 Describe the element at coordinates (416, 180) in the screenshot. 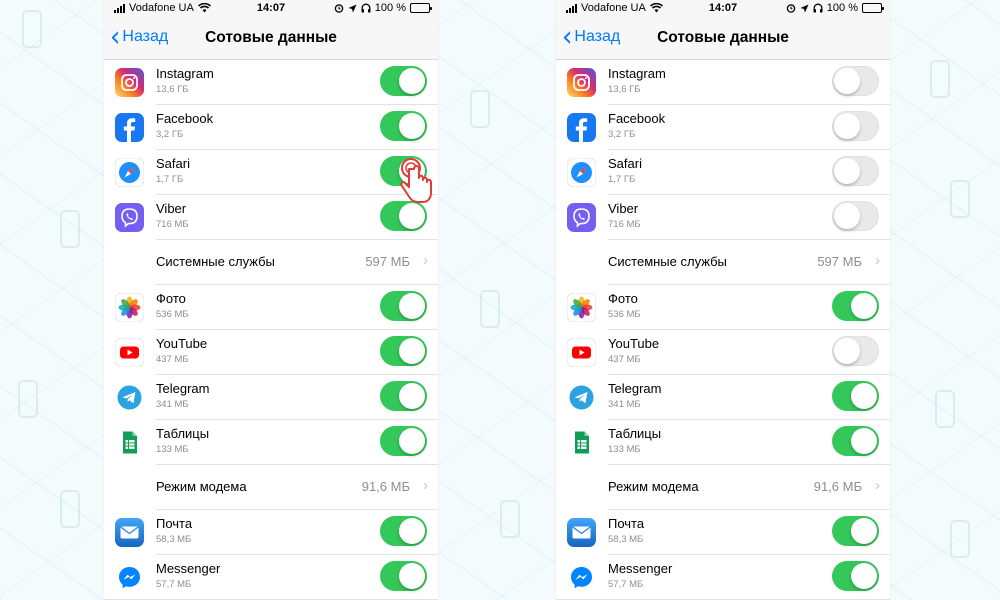

I see `tap-hand-pointer-icon` at that location.